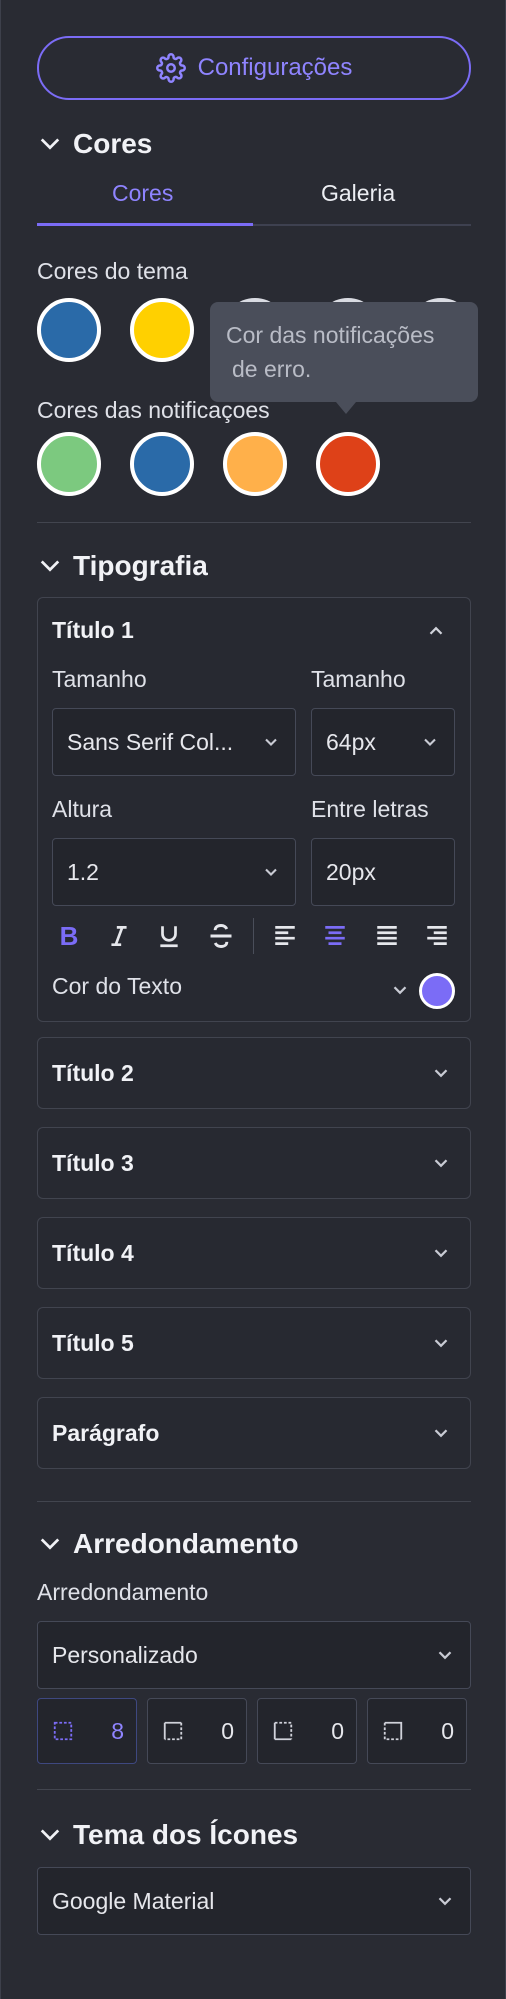 This screenshot has height=1999, width=506. Describe the element at coordinates (113, 143) in the screenshot. I see `colors-section-title: Cores` at that location.